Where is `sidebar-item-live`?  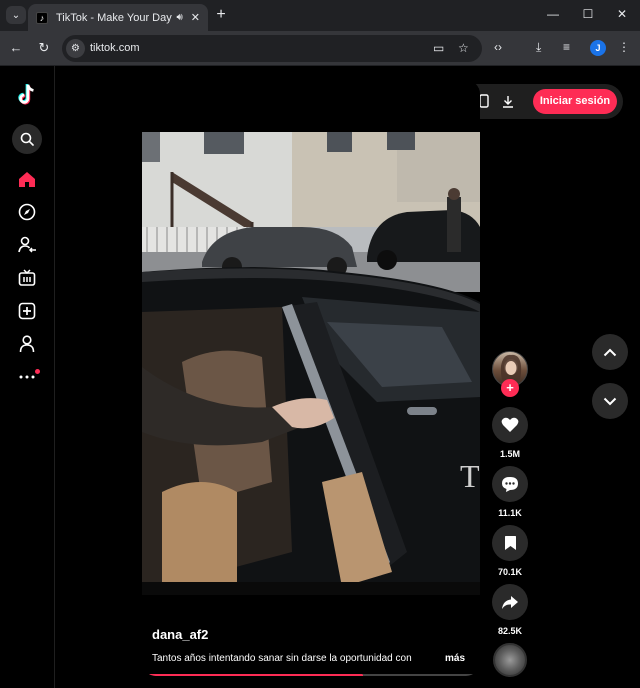
sidebar-item-live is located at coordinates (27, 278).